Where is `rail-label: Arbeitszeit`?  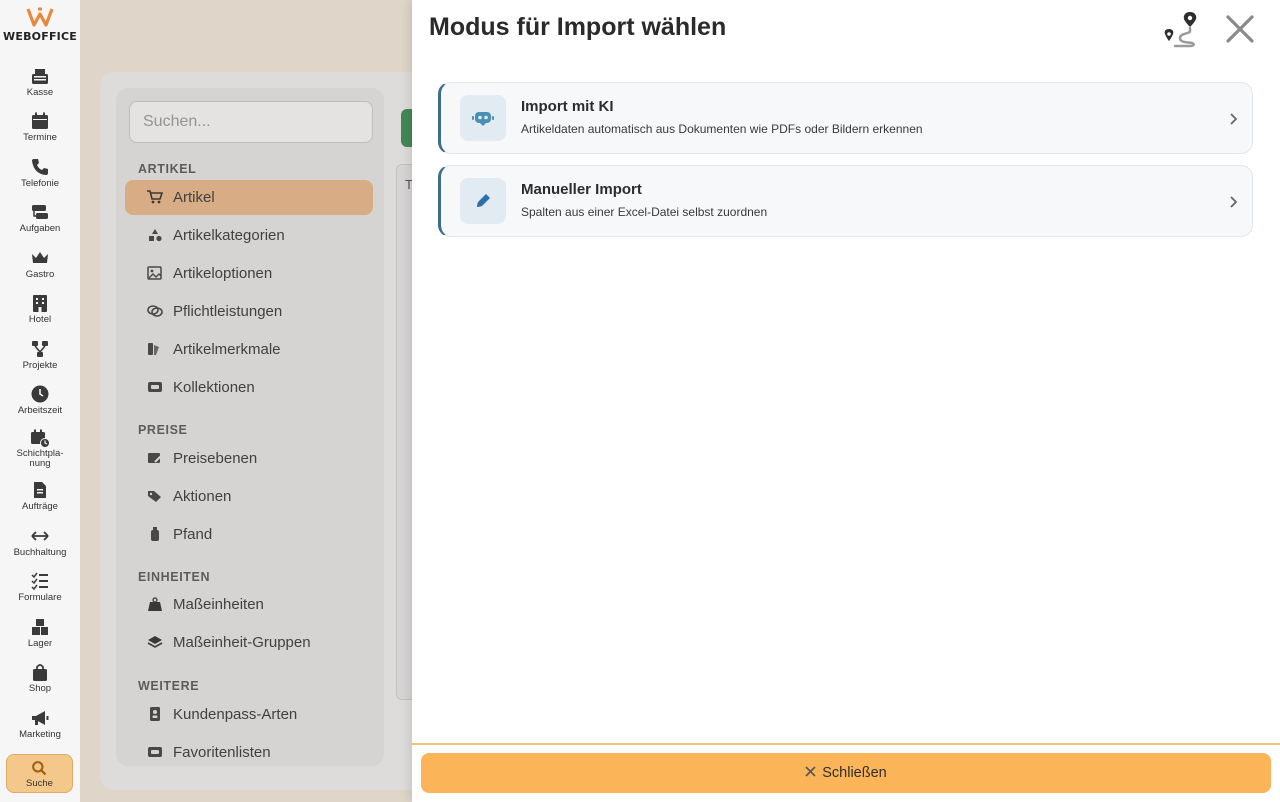 rail-label: Arbeitszeit is located at coordinates (40, 410).